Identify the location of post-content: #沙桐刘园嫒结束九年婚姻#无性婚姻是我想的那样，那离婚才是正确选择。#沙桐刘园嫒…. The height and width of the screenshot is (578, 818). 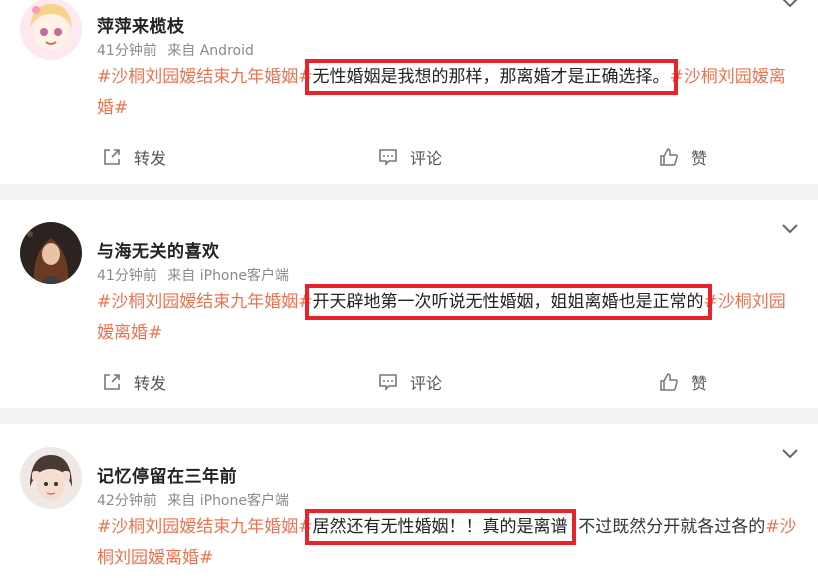
(447, 91).